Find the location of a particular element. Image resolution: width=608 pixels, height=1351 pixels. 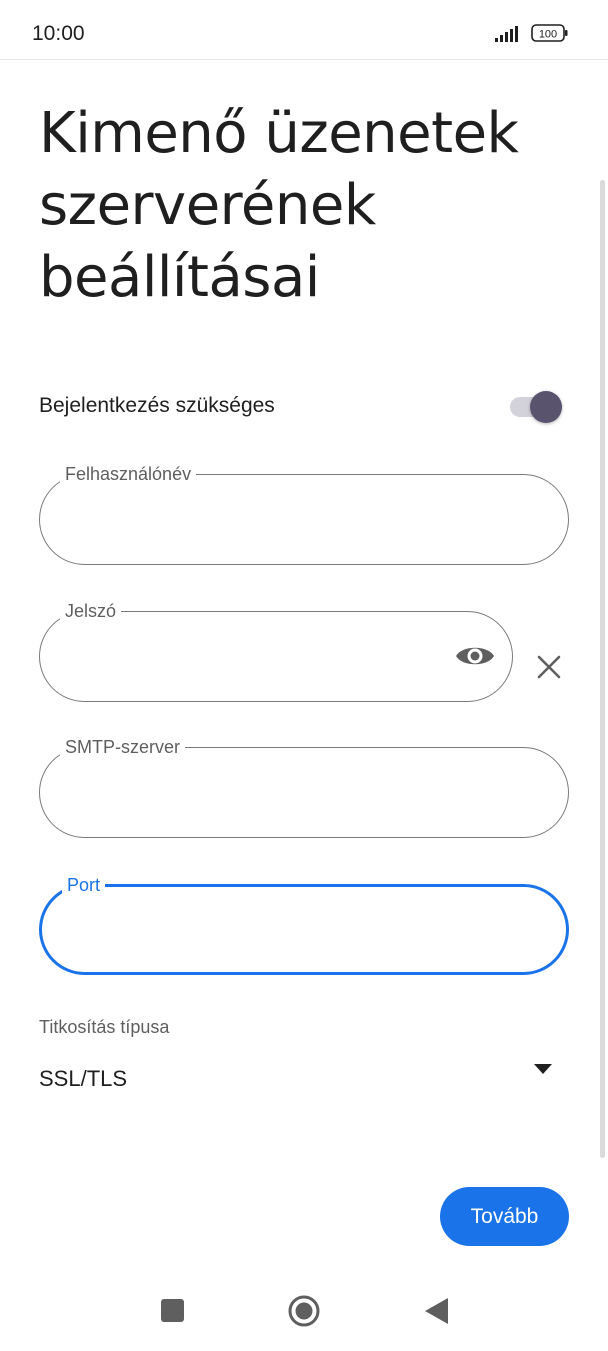

password-label: Jelszó is located at coordinates (91, 611).